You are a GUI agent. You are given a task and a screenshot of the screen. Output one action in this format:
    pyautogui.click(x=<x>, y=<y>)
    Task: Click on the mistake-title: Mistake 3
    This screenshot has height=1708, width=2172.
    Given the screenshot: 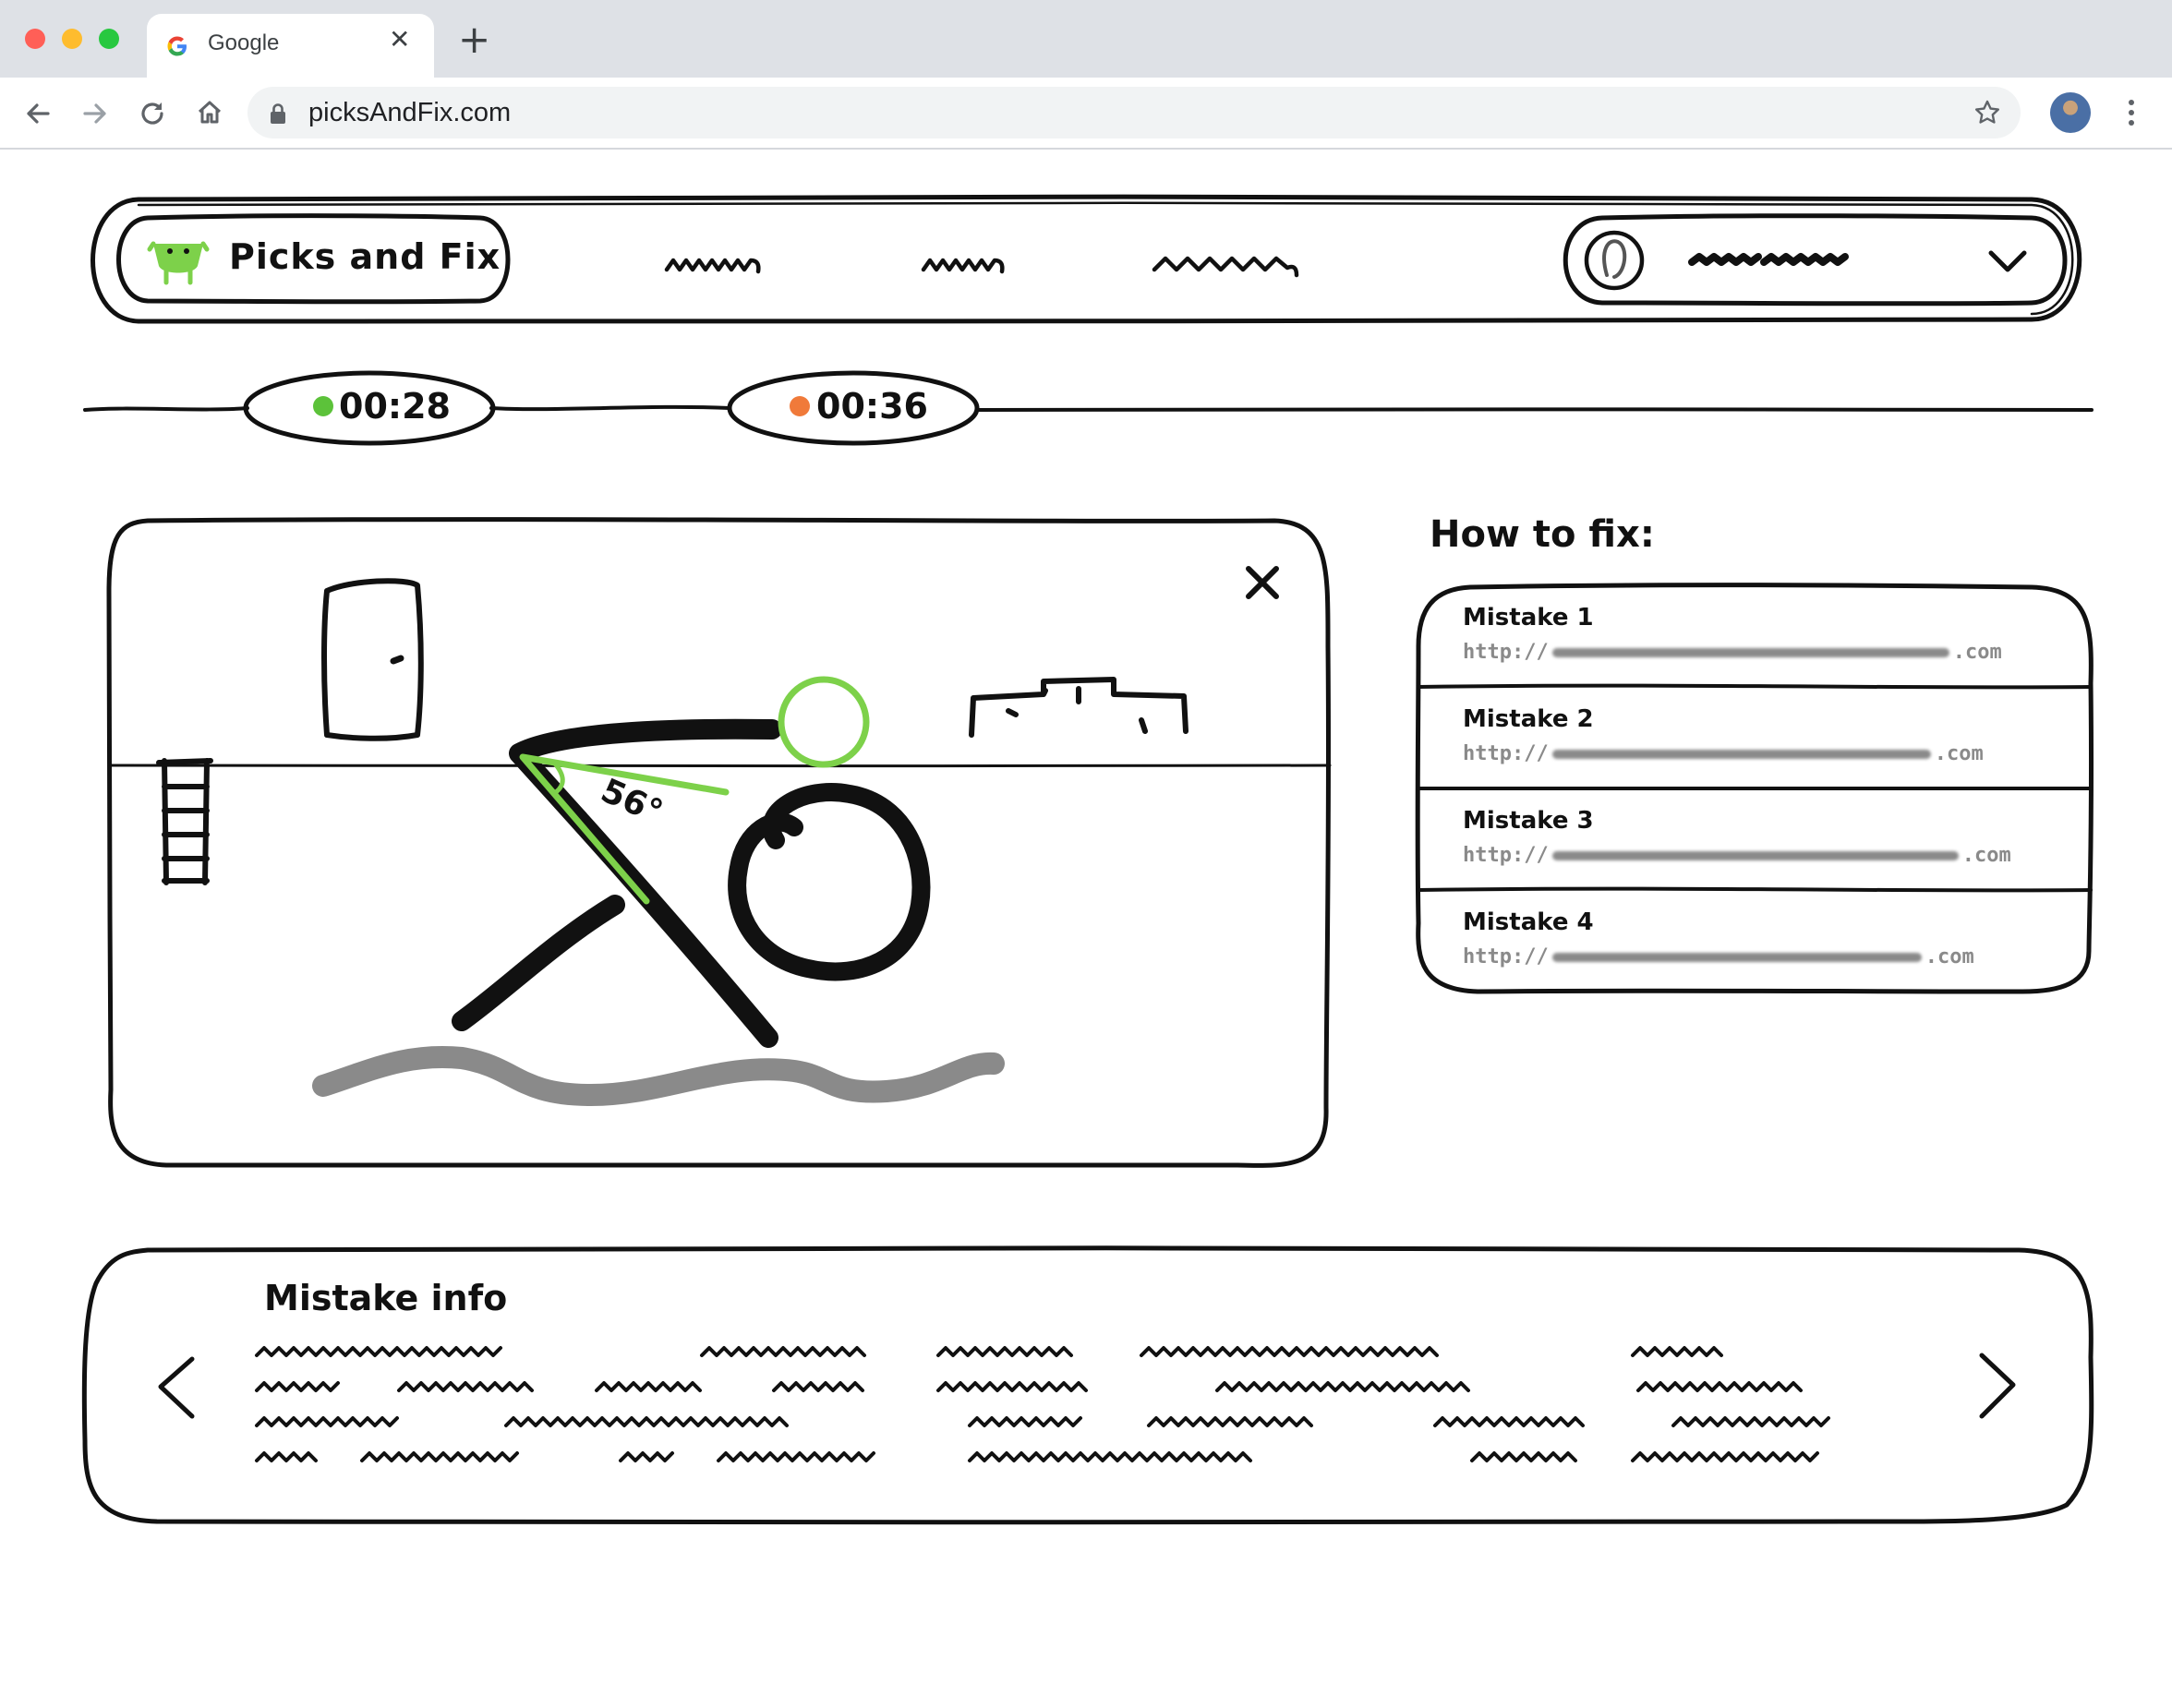 What is the action you would take?
    pyautogui.click(x=1528, y=821)
    